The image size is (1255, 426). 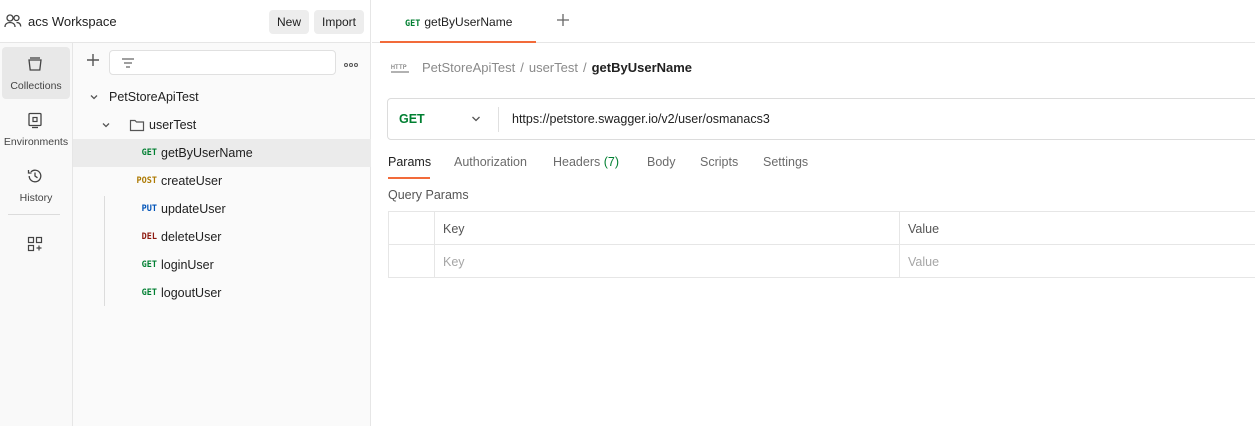 What do you see at coordinates (34, 214) in the screenshot?
I see `rail-divider` at bounding box center [34, 214].